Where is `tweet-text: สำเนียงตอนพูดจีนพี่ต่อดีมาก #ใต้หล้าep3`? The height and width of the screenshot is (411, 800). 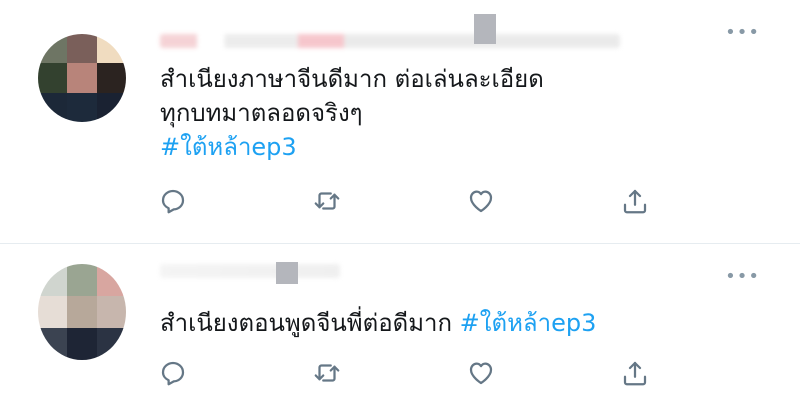 tweet-text: สำเนียงตอนพูดจีนพี่ต่อดีมาก #ใต้หล้าep3 is located at coordinates (378, 323).